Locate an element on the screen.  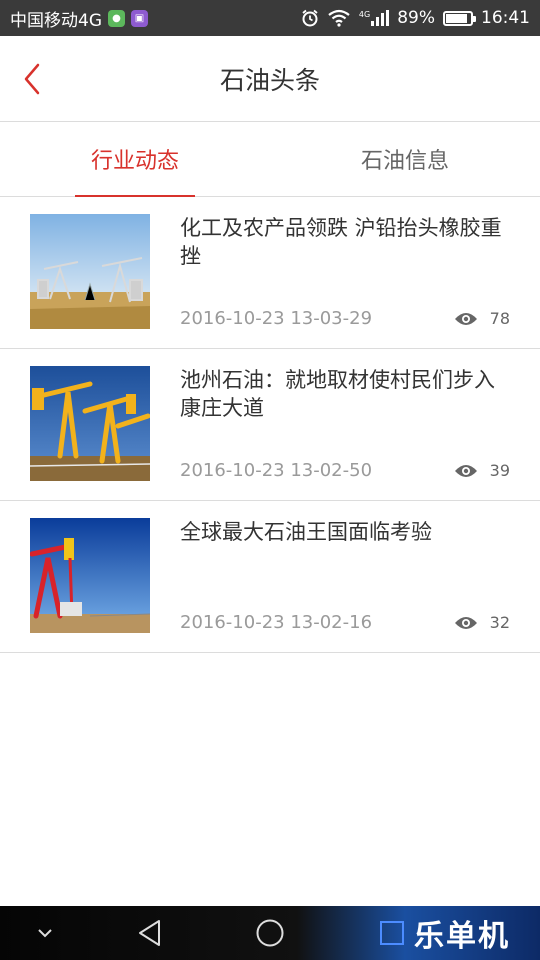
site-watermark: 乐单机 is located at coordinates (458, 933).